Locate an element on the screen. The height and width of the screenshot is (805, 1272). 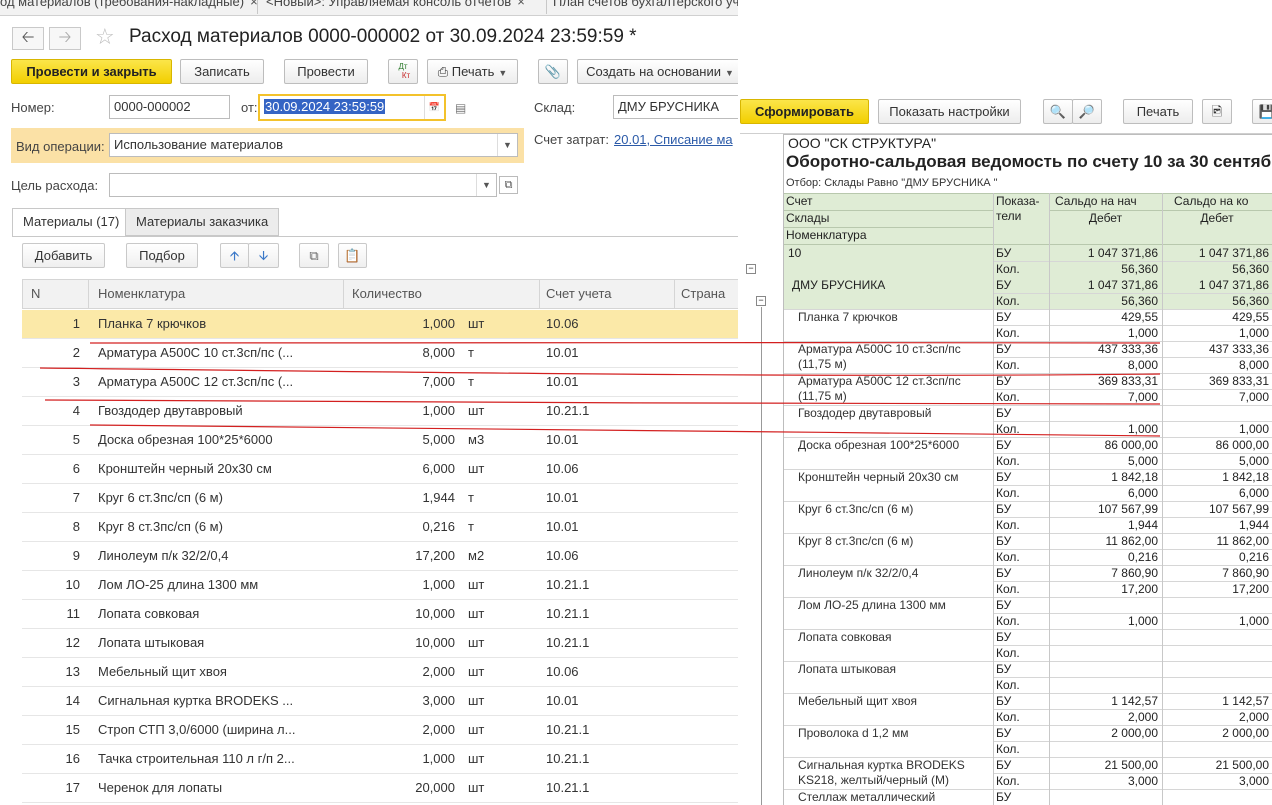
table-row: 11 Лопата совковая 10,000 шт 10.21.1 is located at coordinates (380, 614).